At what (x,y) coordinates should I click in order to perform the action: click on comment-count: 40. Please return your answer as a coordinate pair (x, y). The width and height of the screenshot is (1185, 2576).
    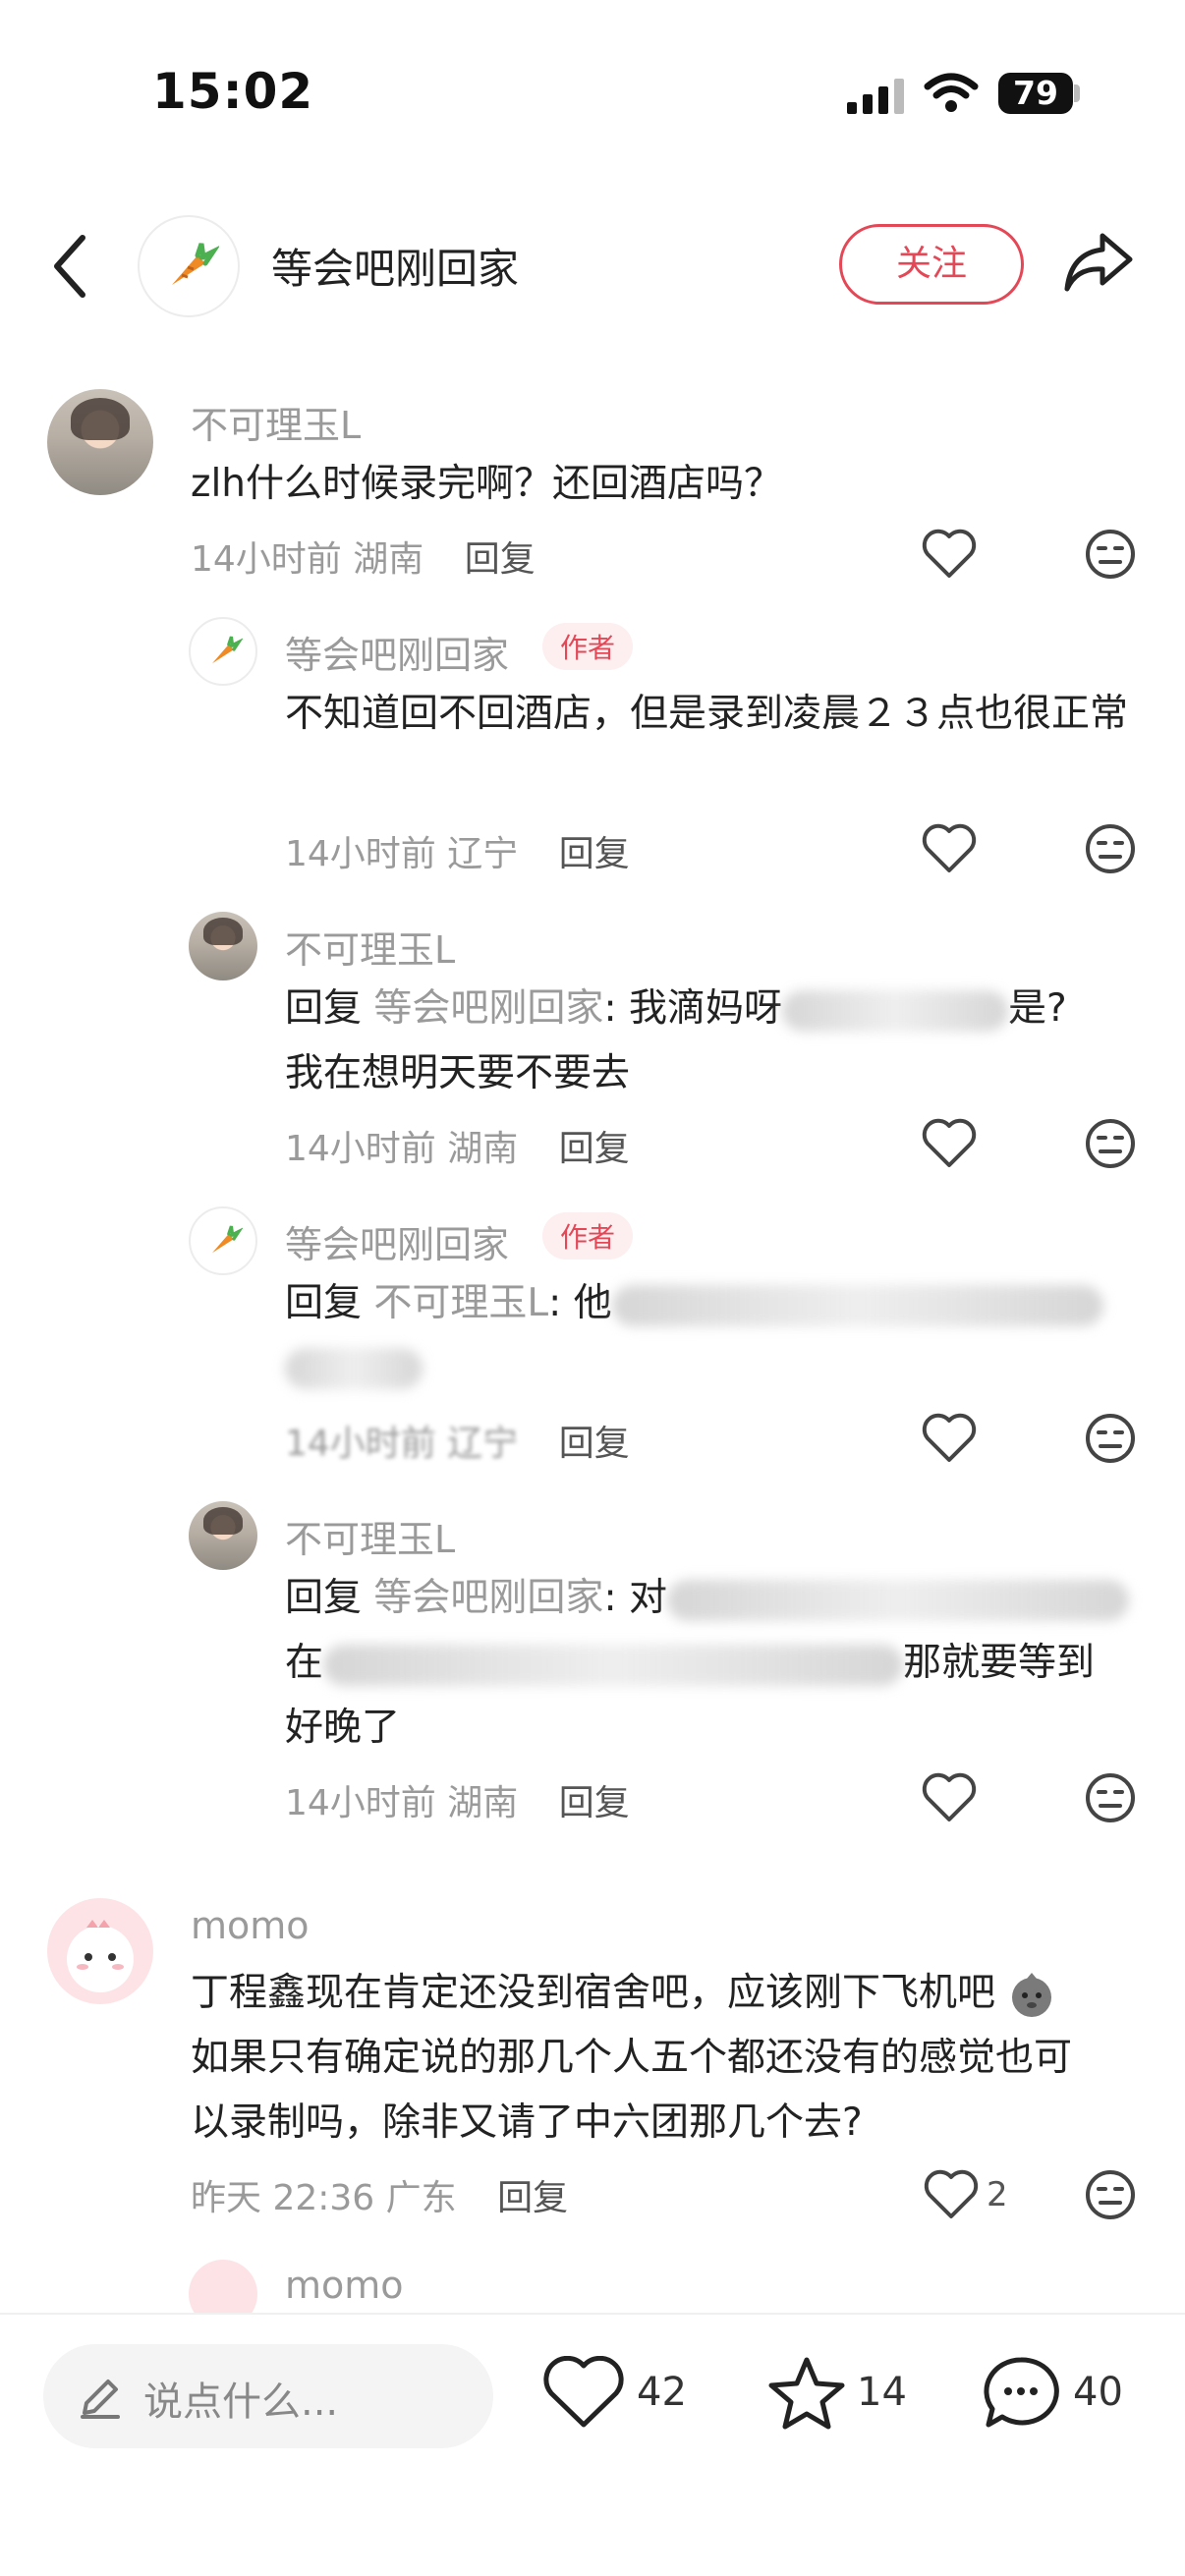
    Looking at the image, I should click on (1098, 2392).